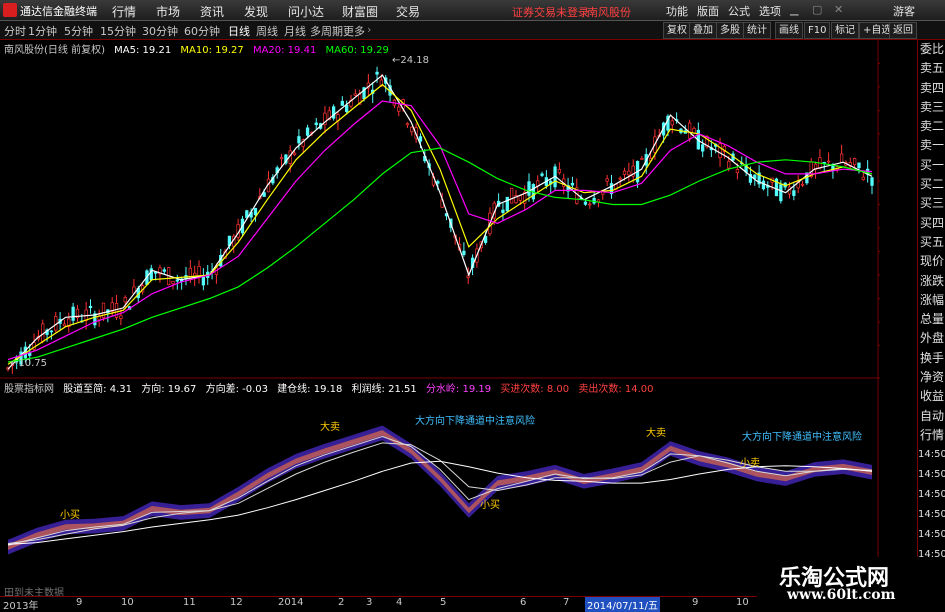 The image size is (945, 612). I want to click on period-30min: 30分钟, so click(160, 31).